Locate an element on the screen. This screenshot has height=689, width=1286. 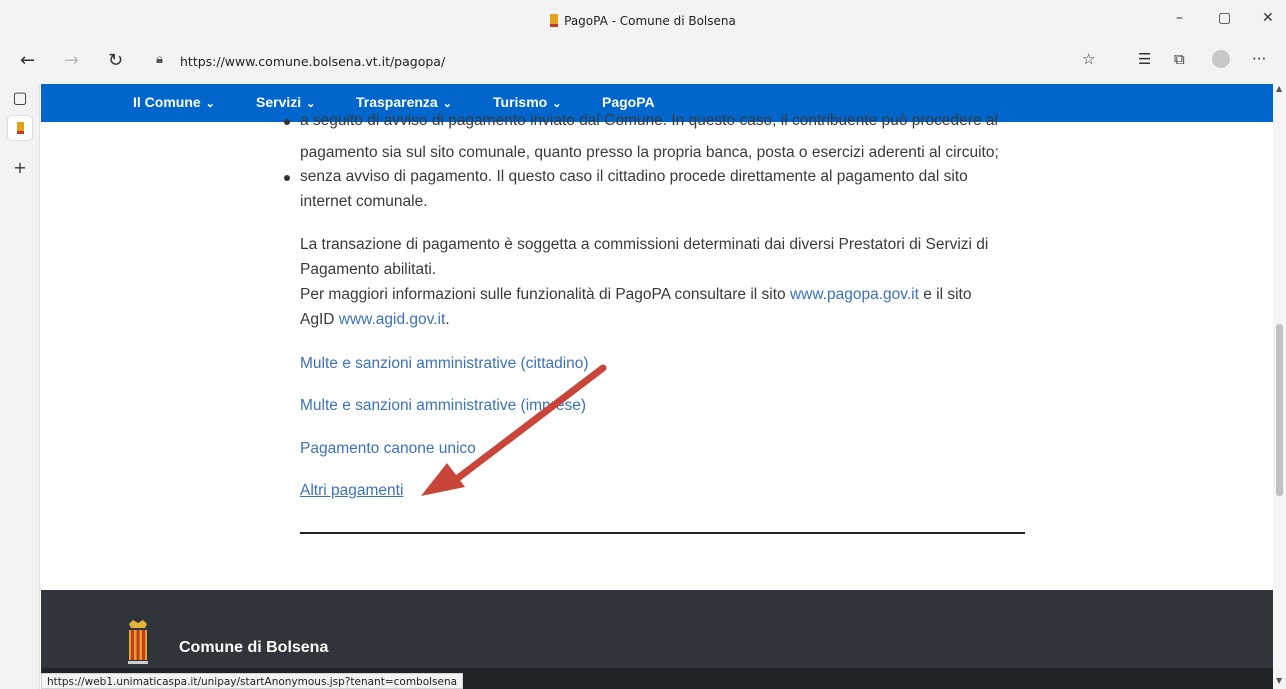
tab-pagopa is located at coordinates (20, 128).